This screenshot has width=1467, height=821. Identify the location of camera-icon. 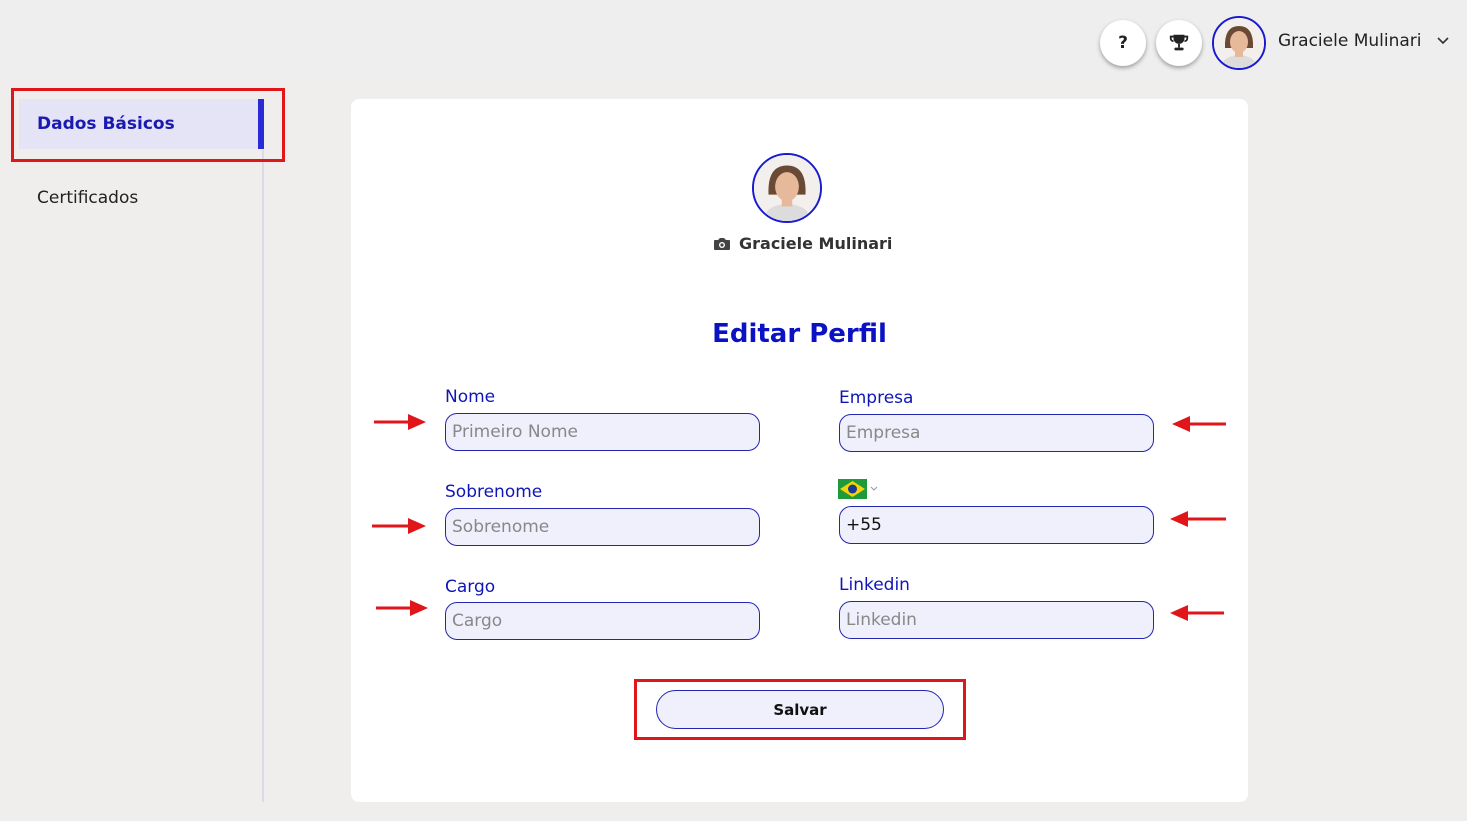
(722, 244).